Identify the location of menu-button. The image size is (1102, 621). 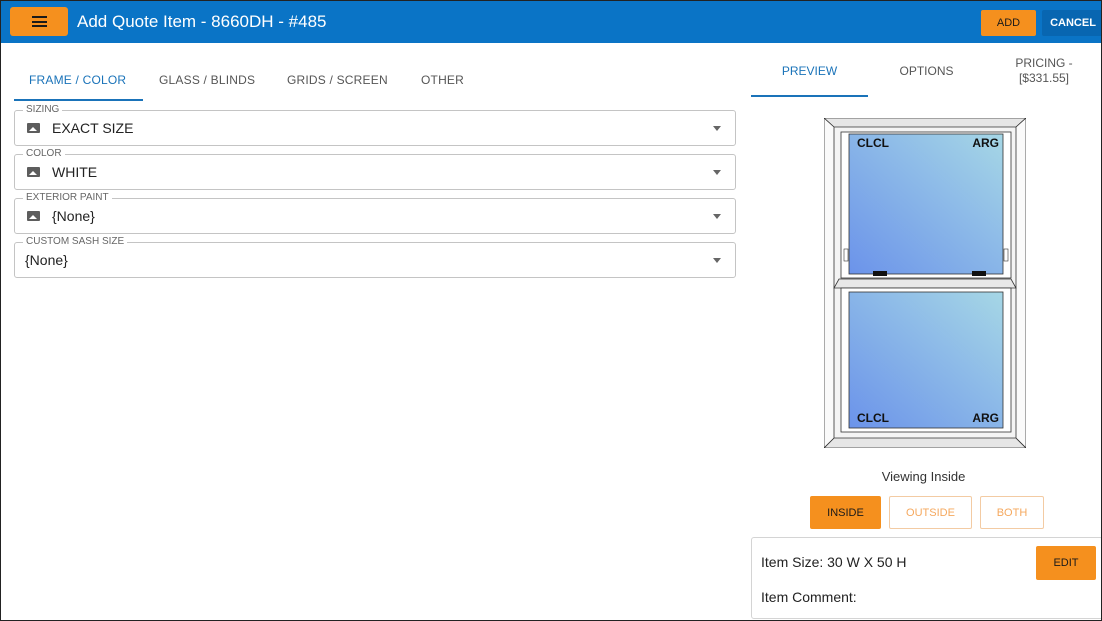
(39, 21).